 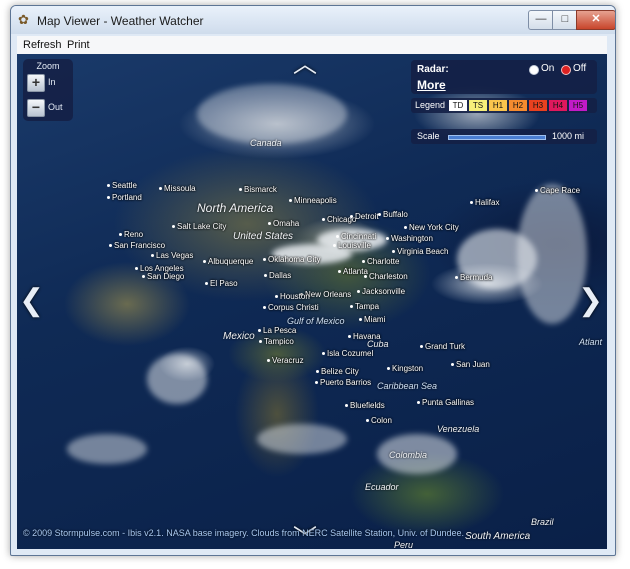 I want to click on region-label: United States, so click(x=263, y=236).